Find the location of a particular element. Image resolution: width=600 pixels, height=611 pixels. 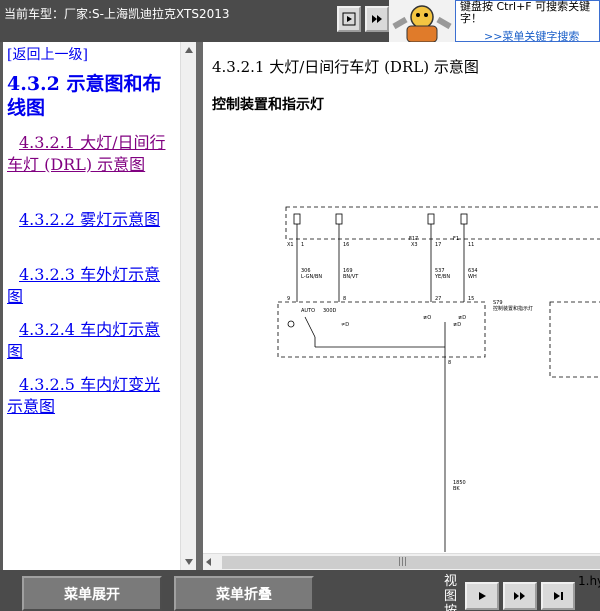

sidebar-item-exterior-lamps: 4.3.2.3 车外灯示意图 is located at coordinates (91, 286).